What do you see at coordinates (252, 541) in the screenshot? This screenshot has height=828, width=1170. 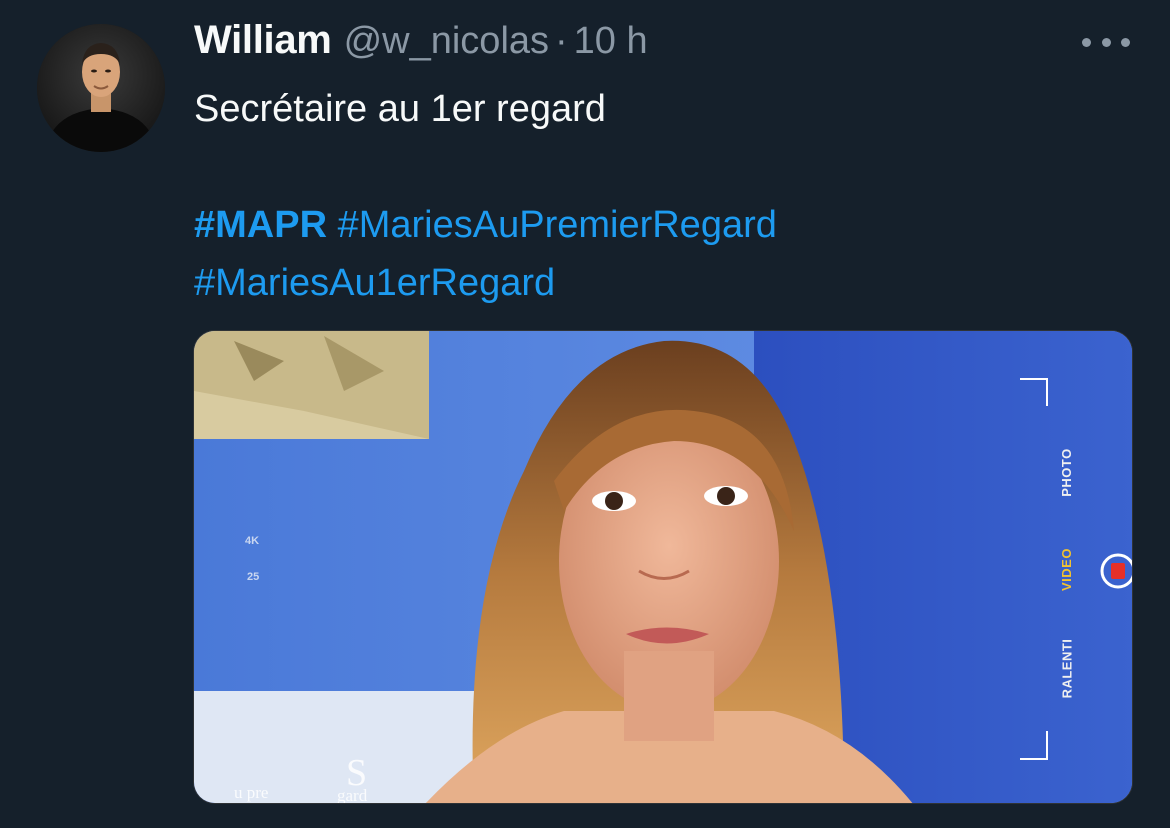 I see `resolution-label: 4K` at bounding box center [252, 541].